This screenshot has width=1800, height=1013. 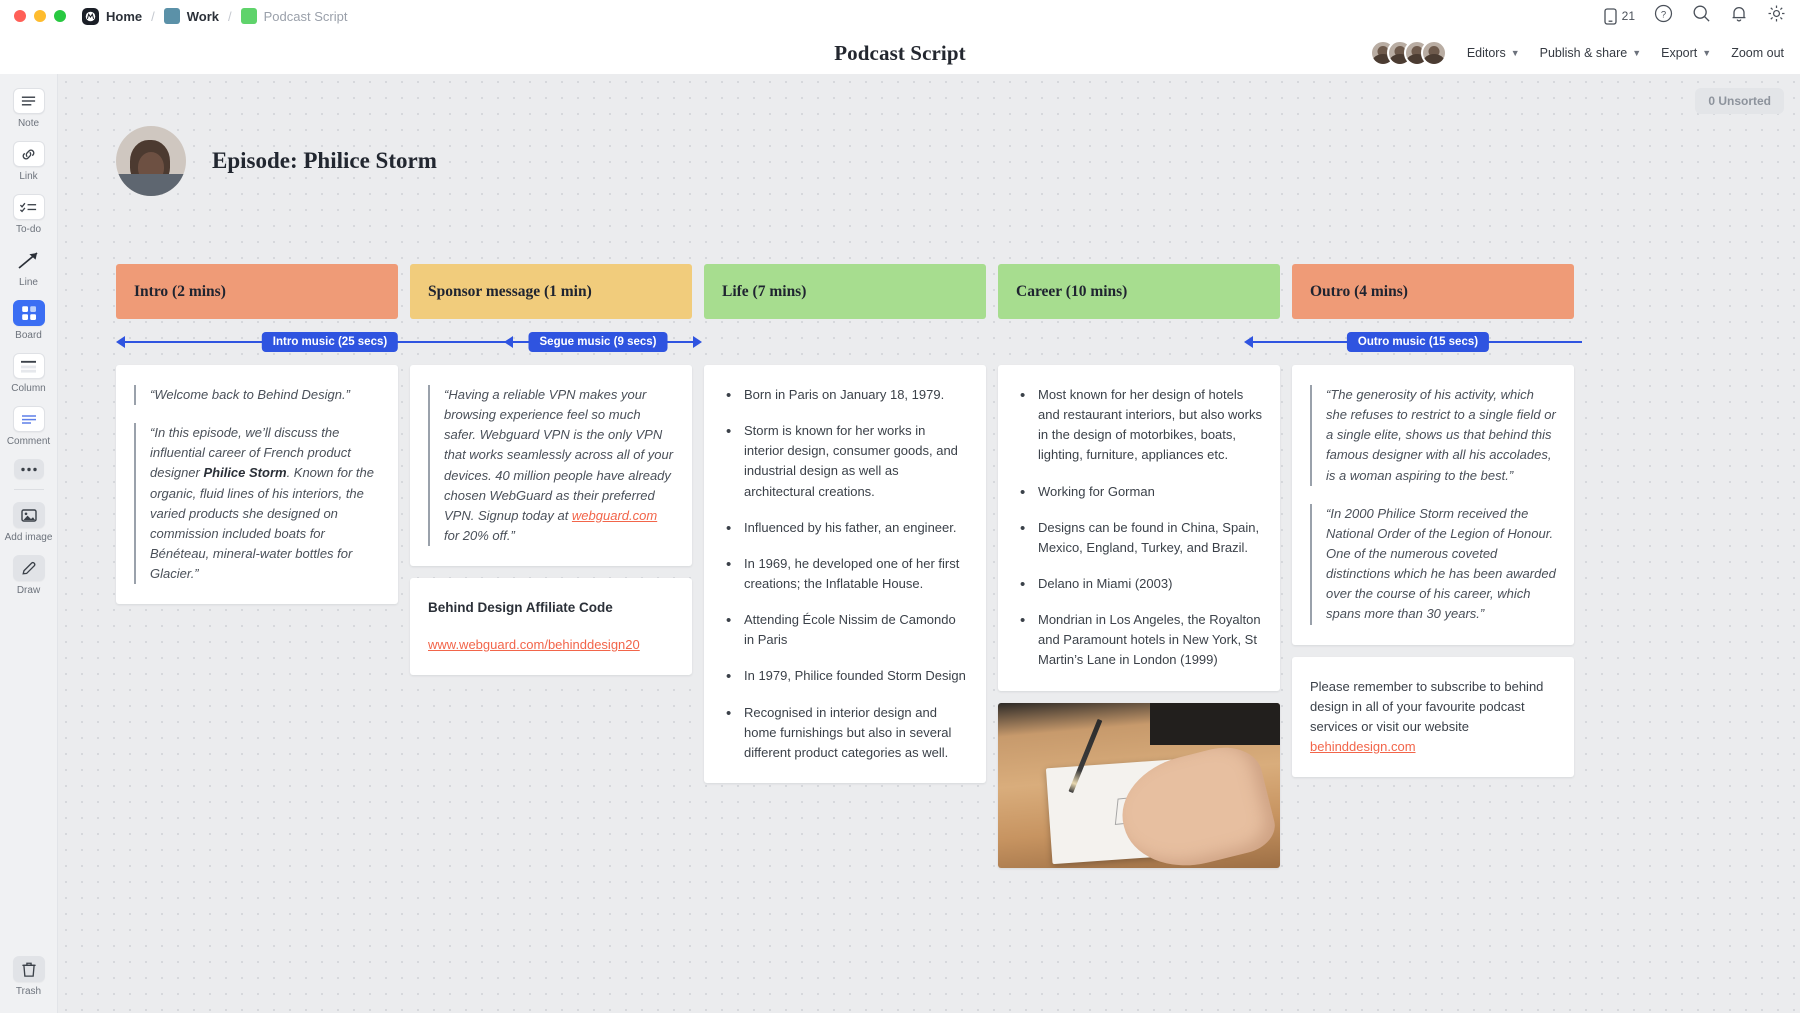 I want to click on arrow-head-right, so click(x=697, y=342).